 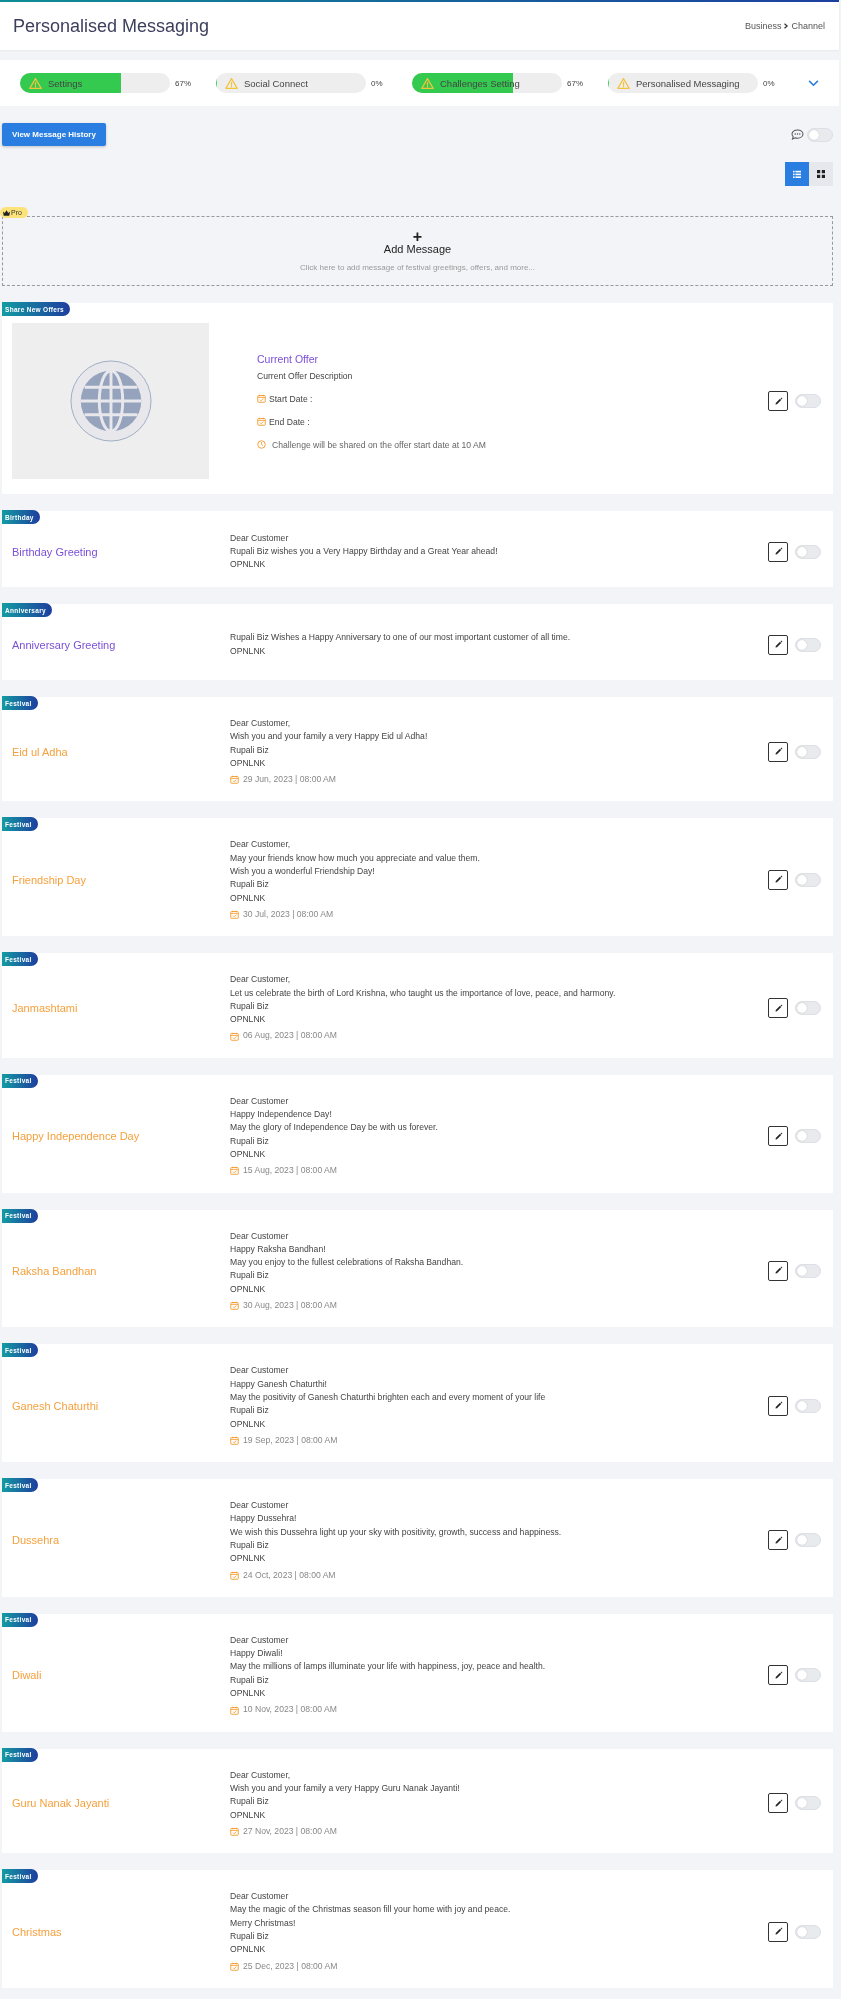 I want to click on message-title: Christmas, so click(x=37, y=1931).